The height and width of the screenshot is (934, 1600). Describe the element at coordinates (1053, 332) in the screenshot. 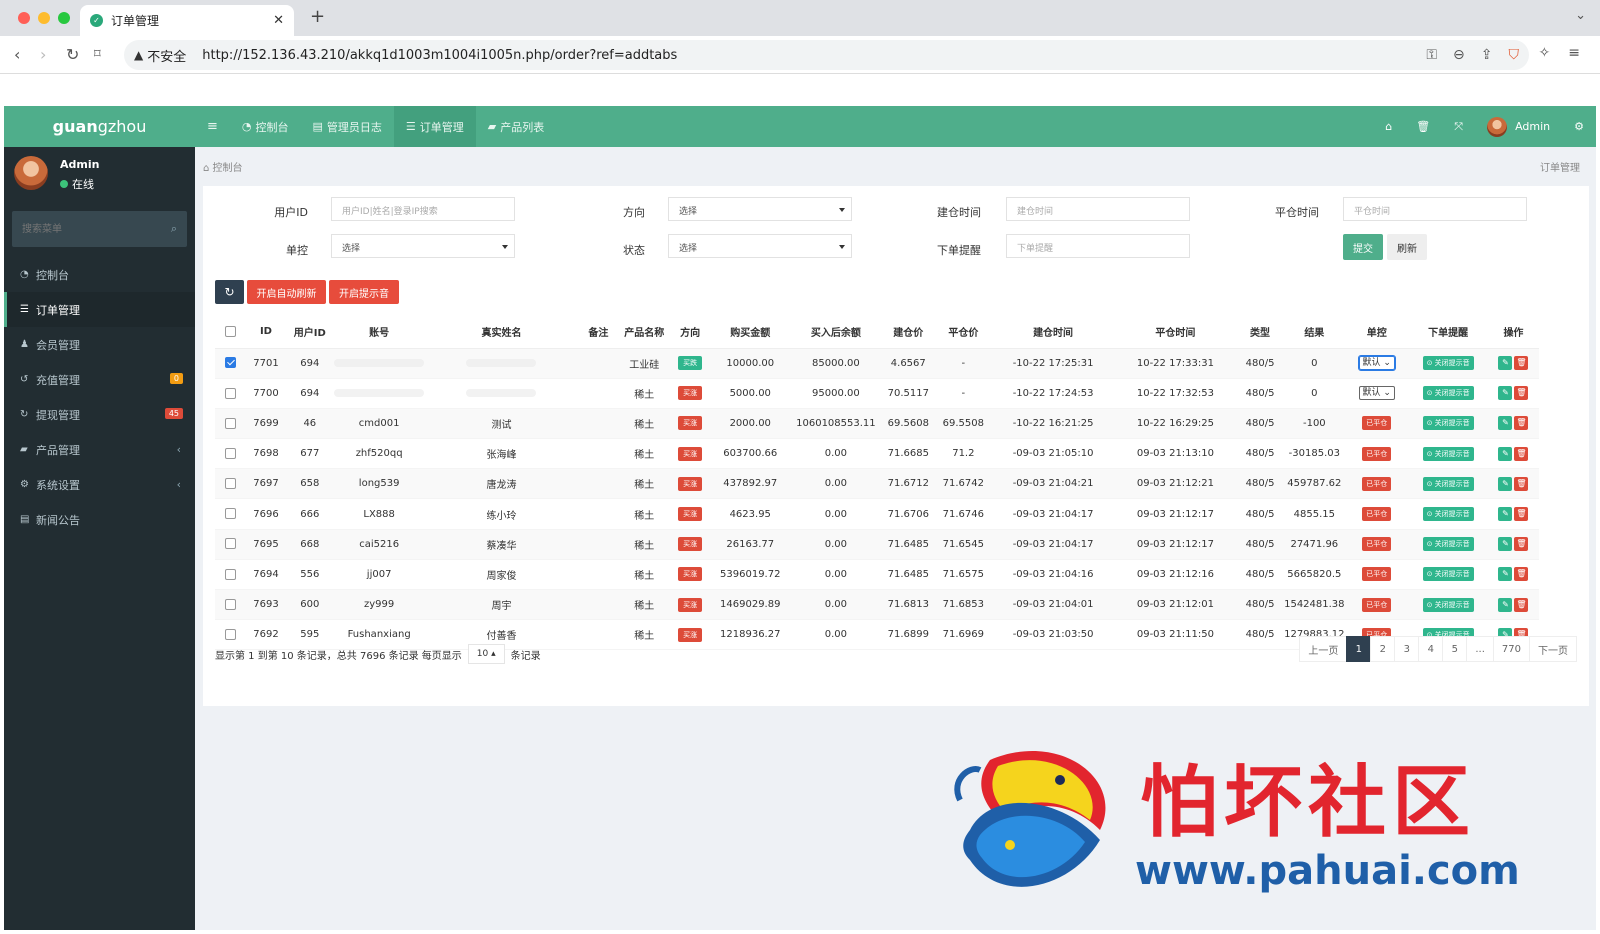

I see `column-header: 建仓时间` at that location.